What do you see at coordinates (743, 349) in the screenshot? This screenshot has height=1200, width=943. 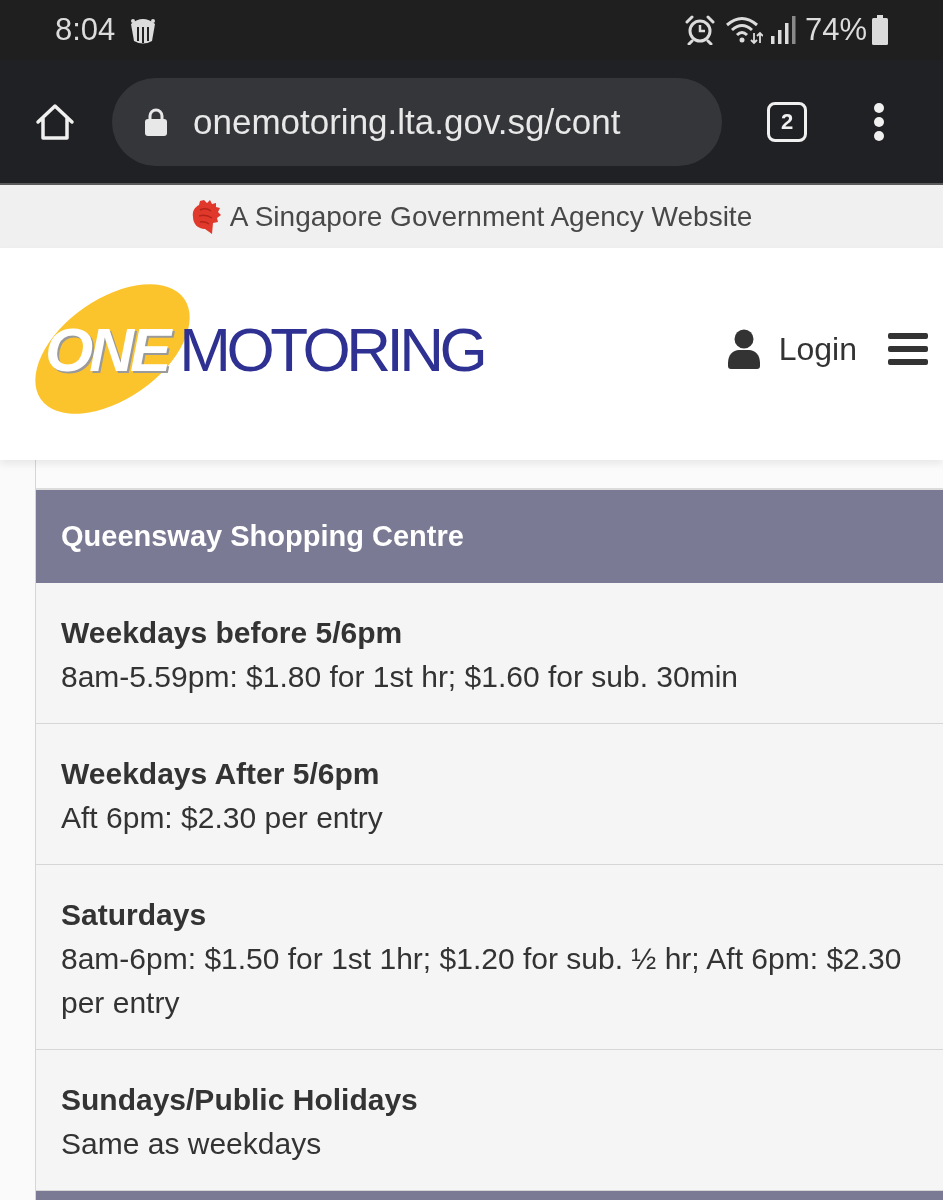 I see `person-icon` at bounding box center [743, 349].